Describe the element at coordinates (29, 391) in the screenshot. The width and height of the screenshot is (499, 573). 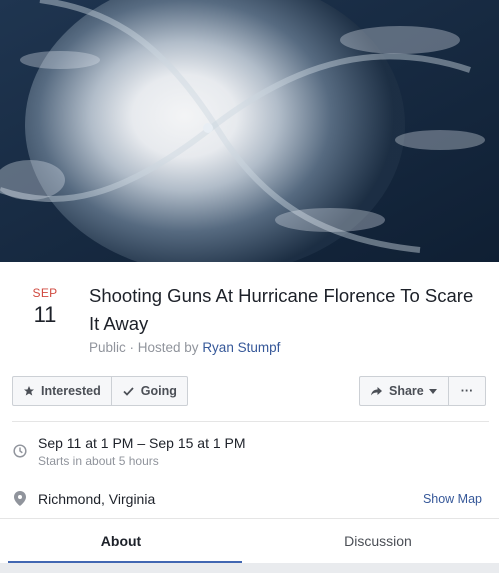
I see `star-icon` at that location.